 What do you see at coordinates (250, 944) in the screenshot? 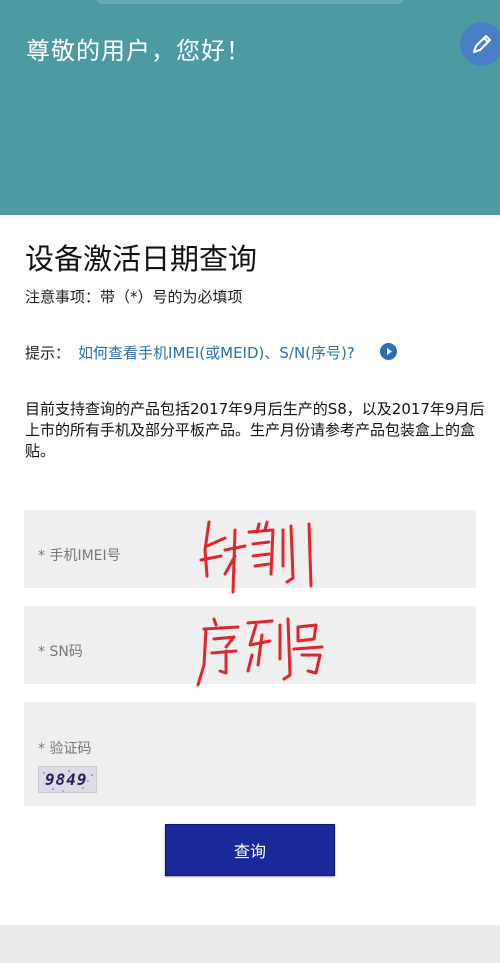
I see `footer-bar` at bounding box center [250, 944].